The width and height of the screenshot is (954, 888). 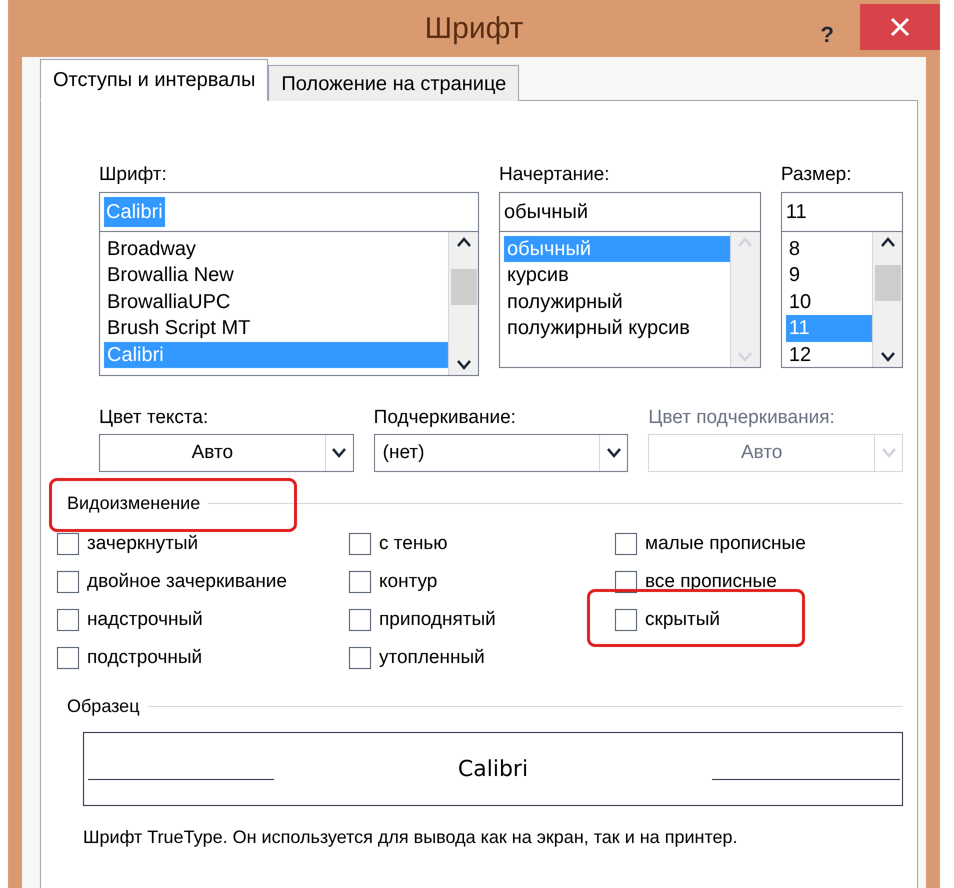 I want to click on list-item: 12, so click(x=829, y=355).